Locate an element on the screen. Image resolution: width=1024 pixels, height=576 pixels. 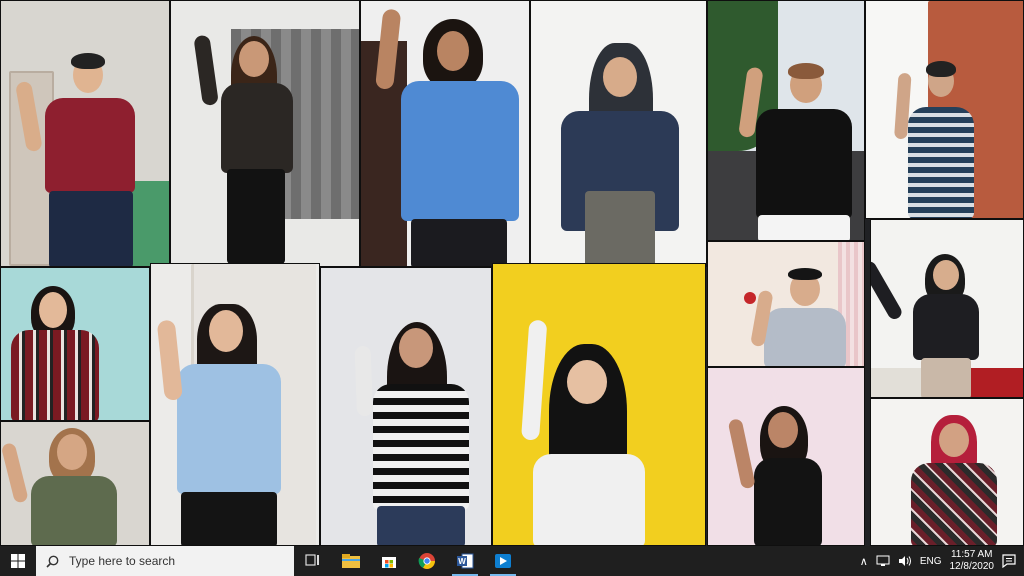
clock: 11:57 AM 12/8/2020 is located at coordinates (972, 561).